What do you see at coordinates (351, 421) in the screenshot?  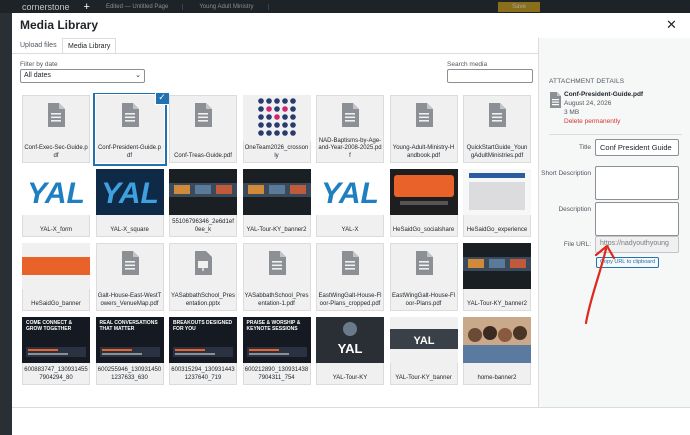 I see `modal-footer` at bounding box center [351, 421].